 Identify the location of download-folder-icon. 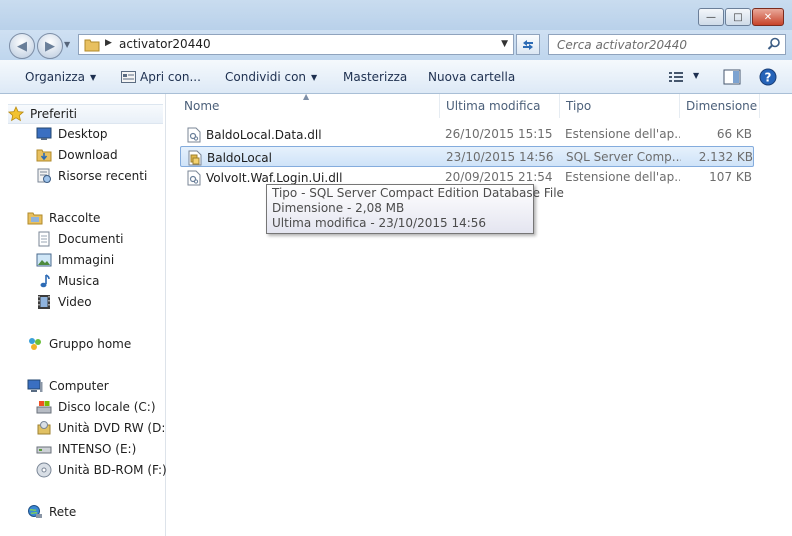
(44, 155).